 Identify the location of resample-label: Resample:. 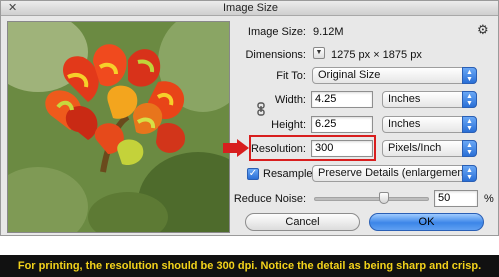
(289, 174).